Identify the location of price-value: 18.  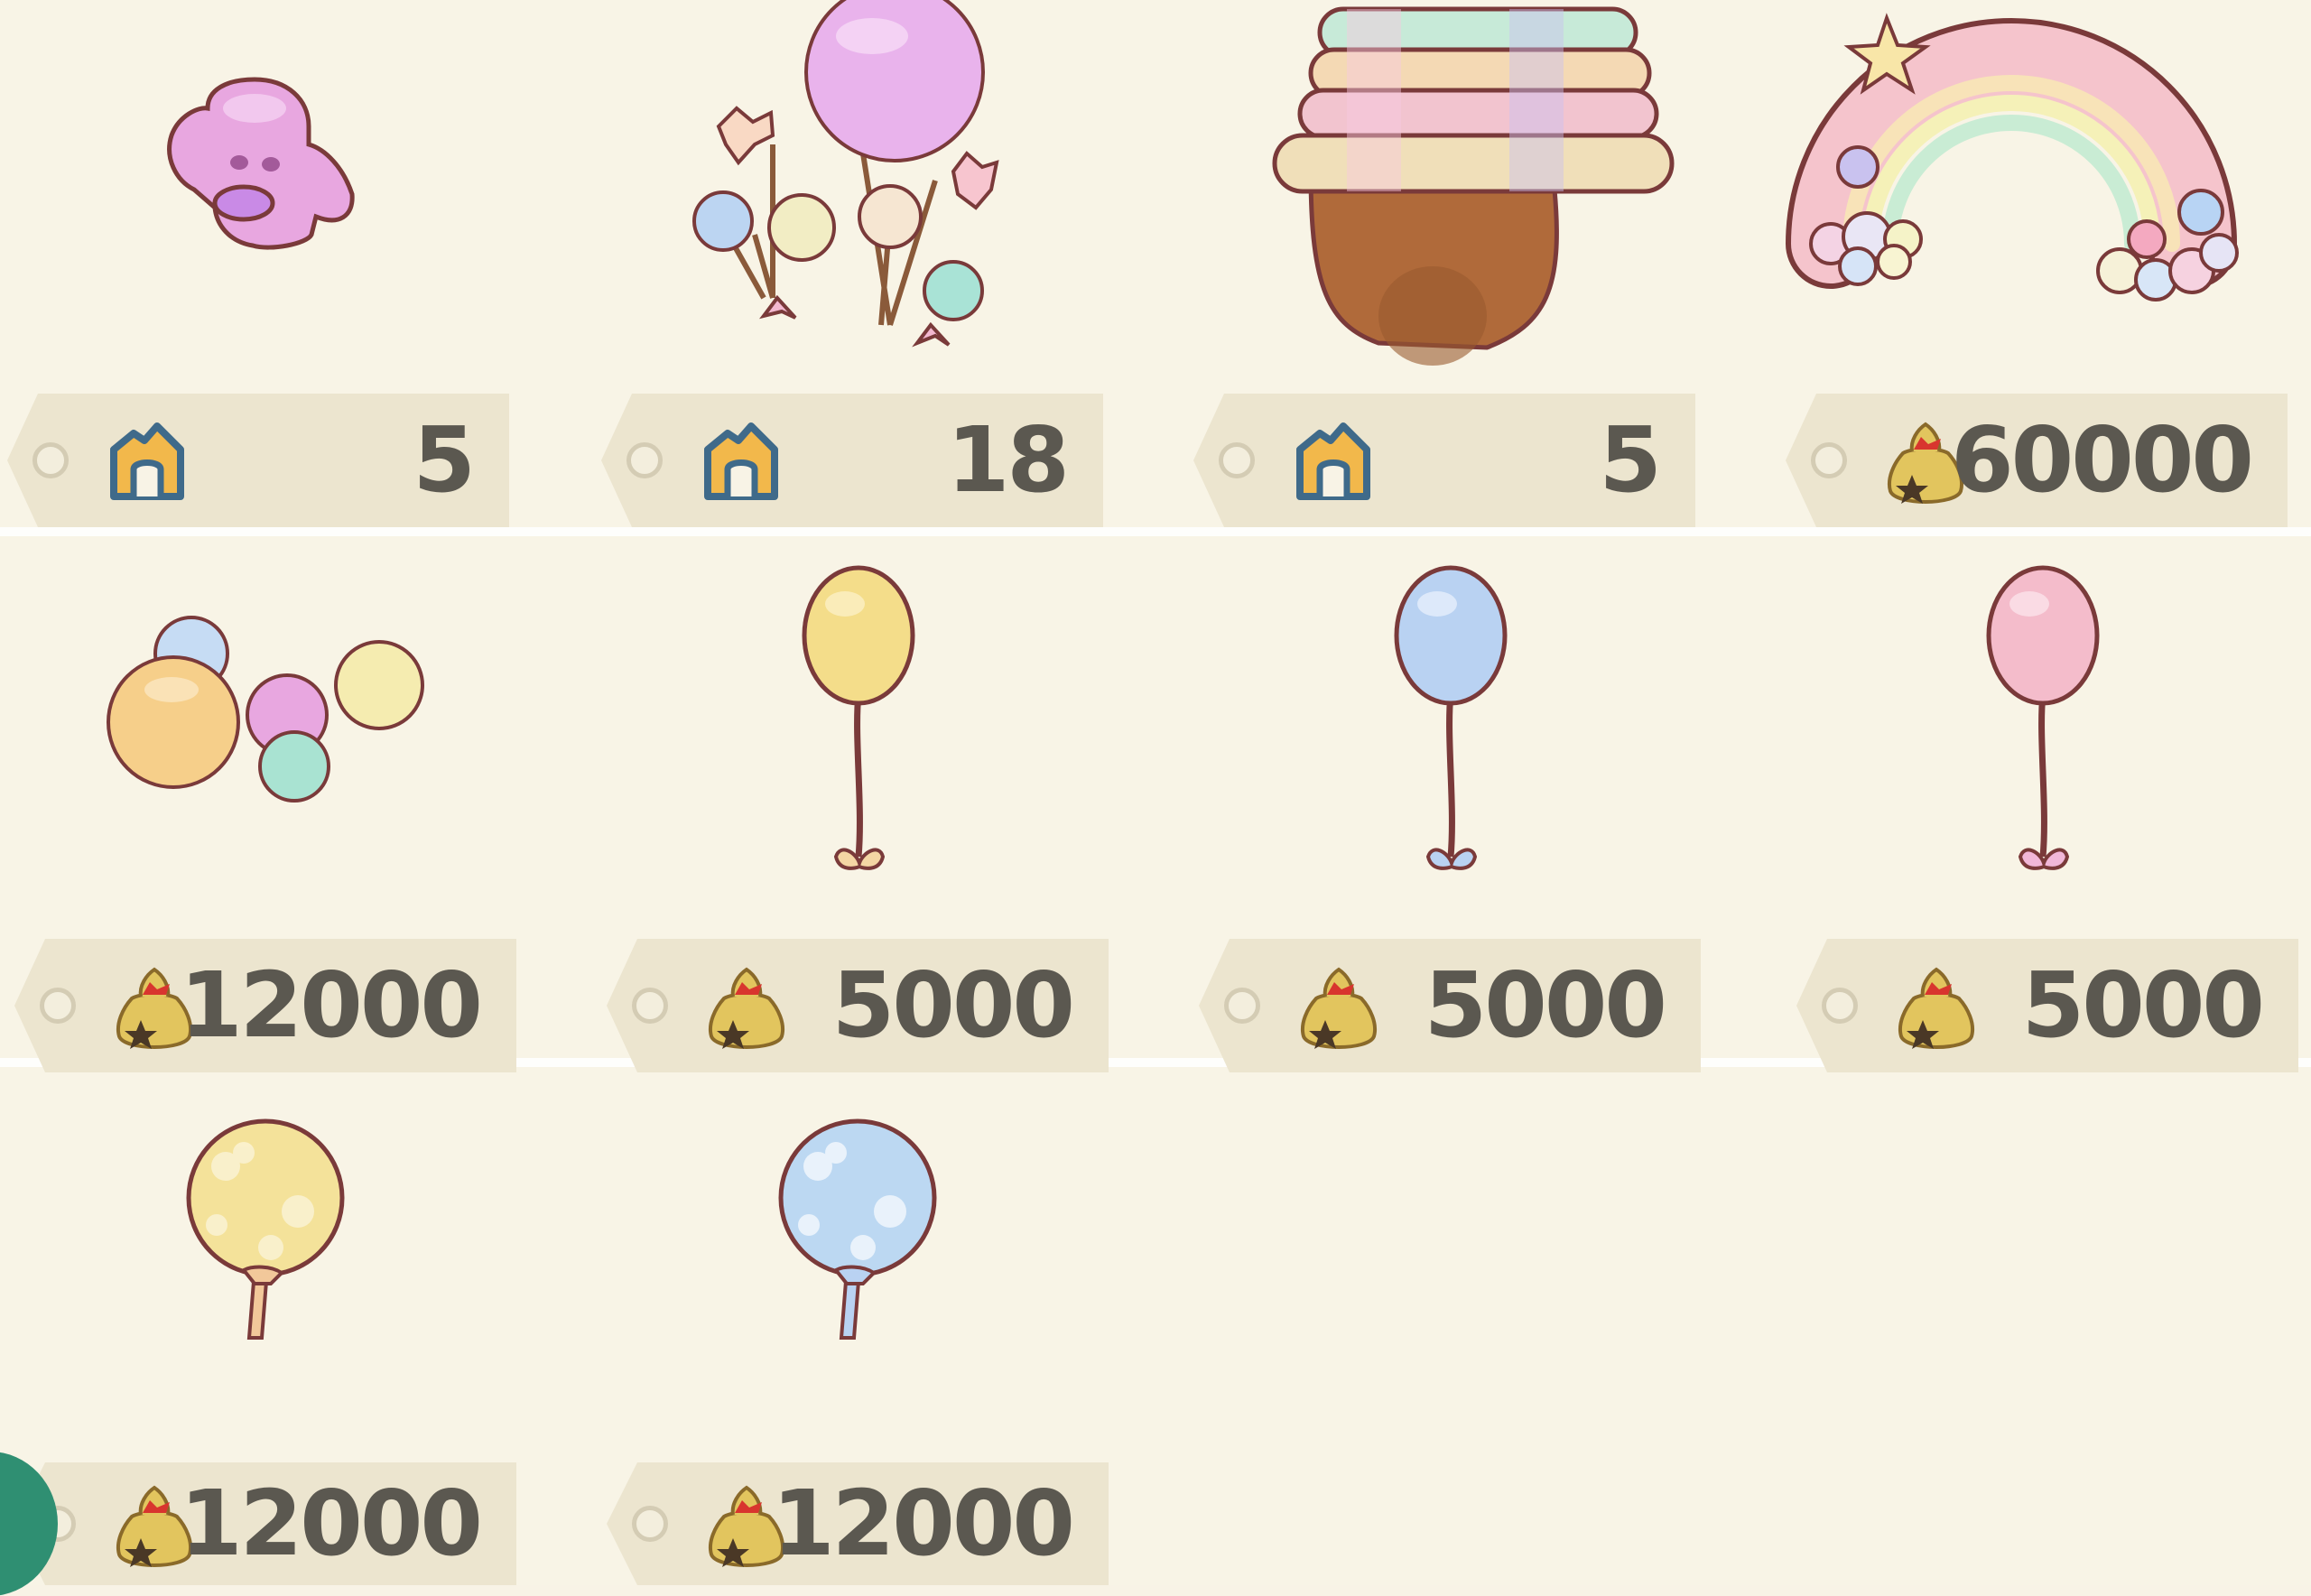
(1008, 460).